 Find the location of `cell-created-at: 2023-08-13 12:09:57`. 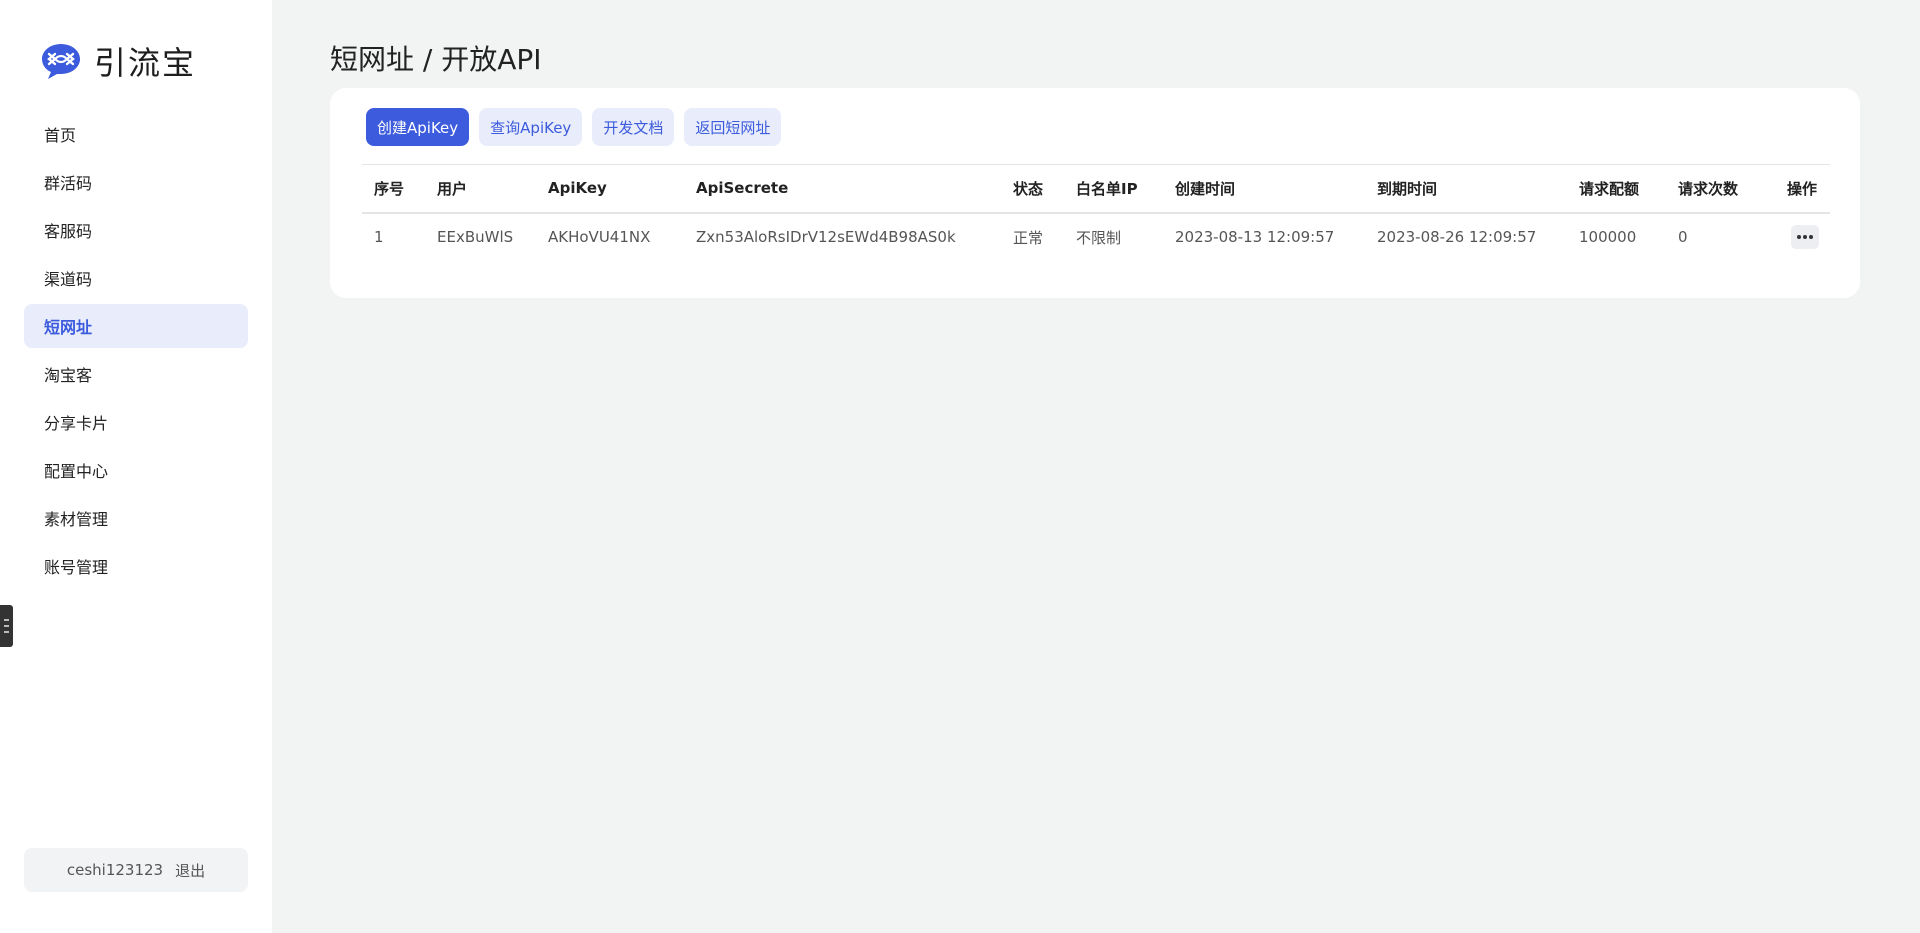

cell-created-at: 2023-08-13 12:09:57 is located at coordinates (1255, 237).